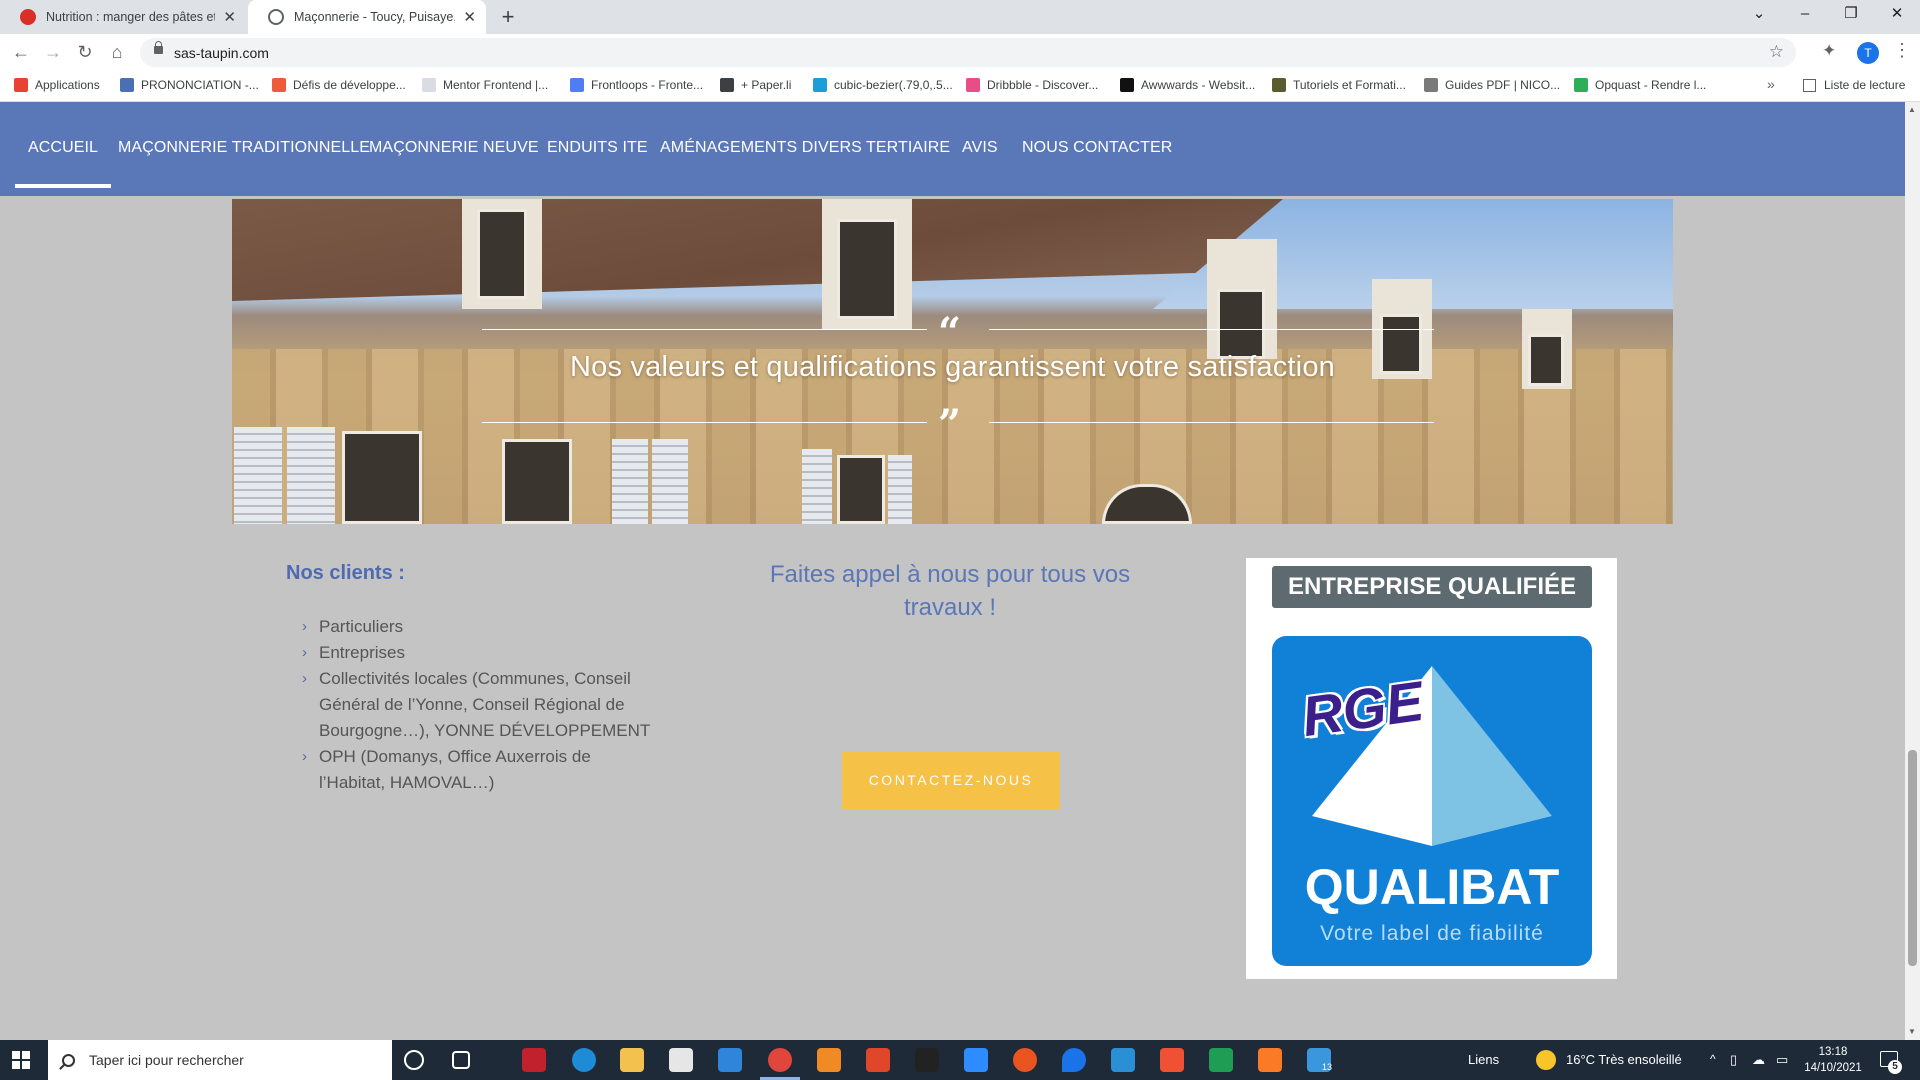 The width and height of the screenshot is (1920, 1080). What do you see at coordinates (968, 52) in the screenshot?
I see `address-bar: sas-taupin.com ☆` at bounding box center [968, 52].